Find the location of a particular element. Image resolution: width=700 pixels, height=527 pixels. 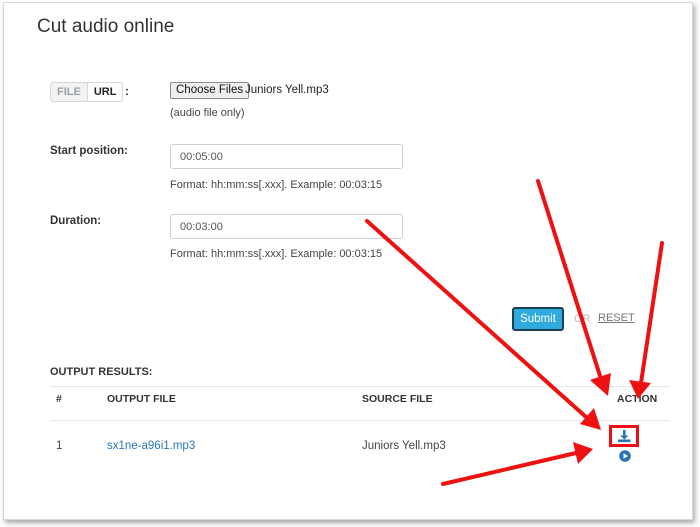

duration-label: Duration: is located at coordinates (76, 221).